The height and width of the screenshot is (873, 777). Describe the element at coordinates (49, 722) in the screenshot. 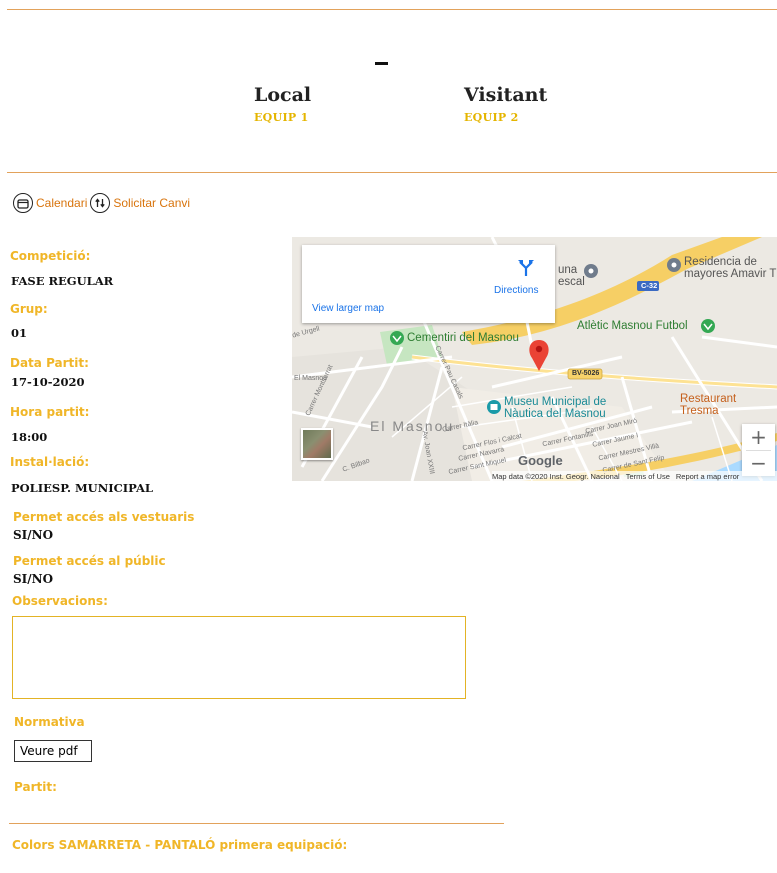

I see `normativa-label: Normativa` at that location.